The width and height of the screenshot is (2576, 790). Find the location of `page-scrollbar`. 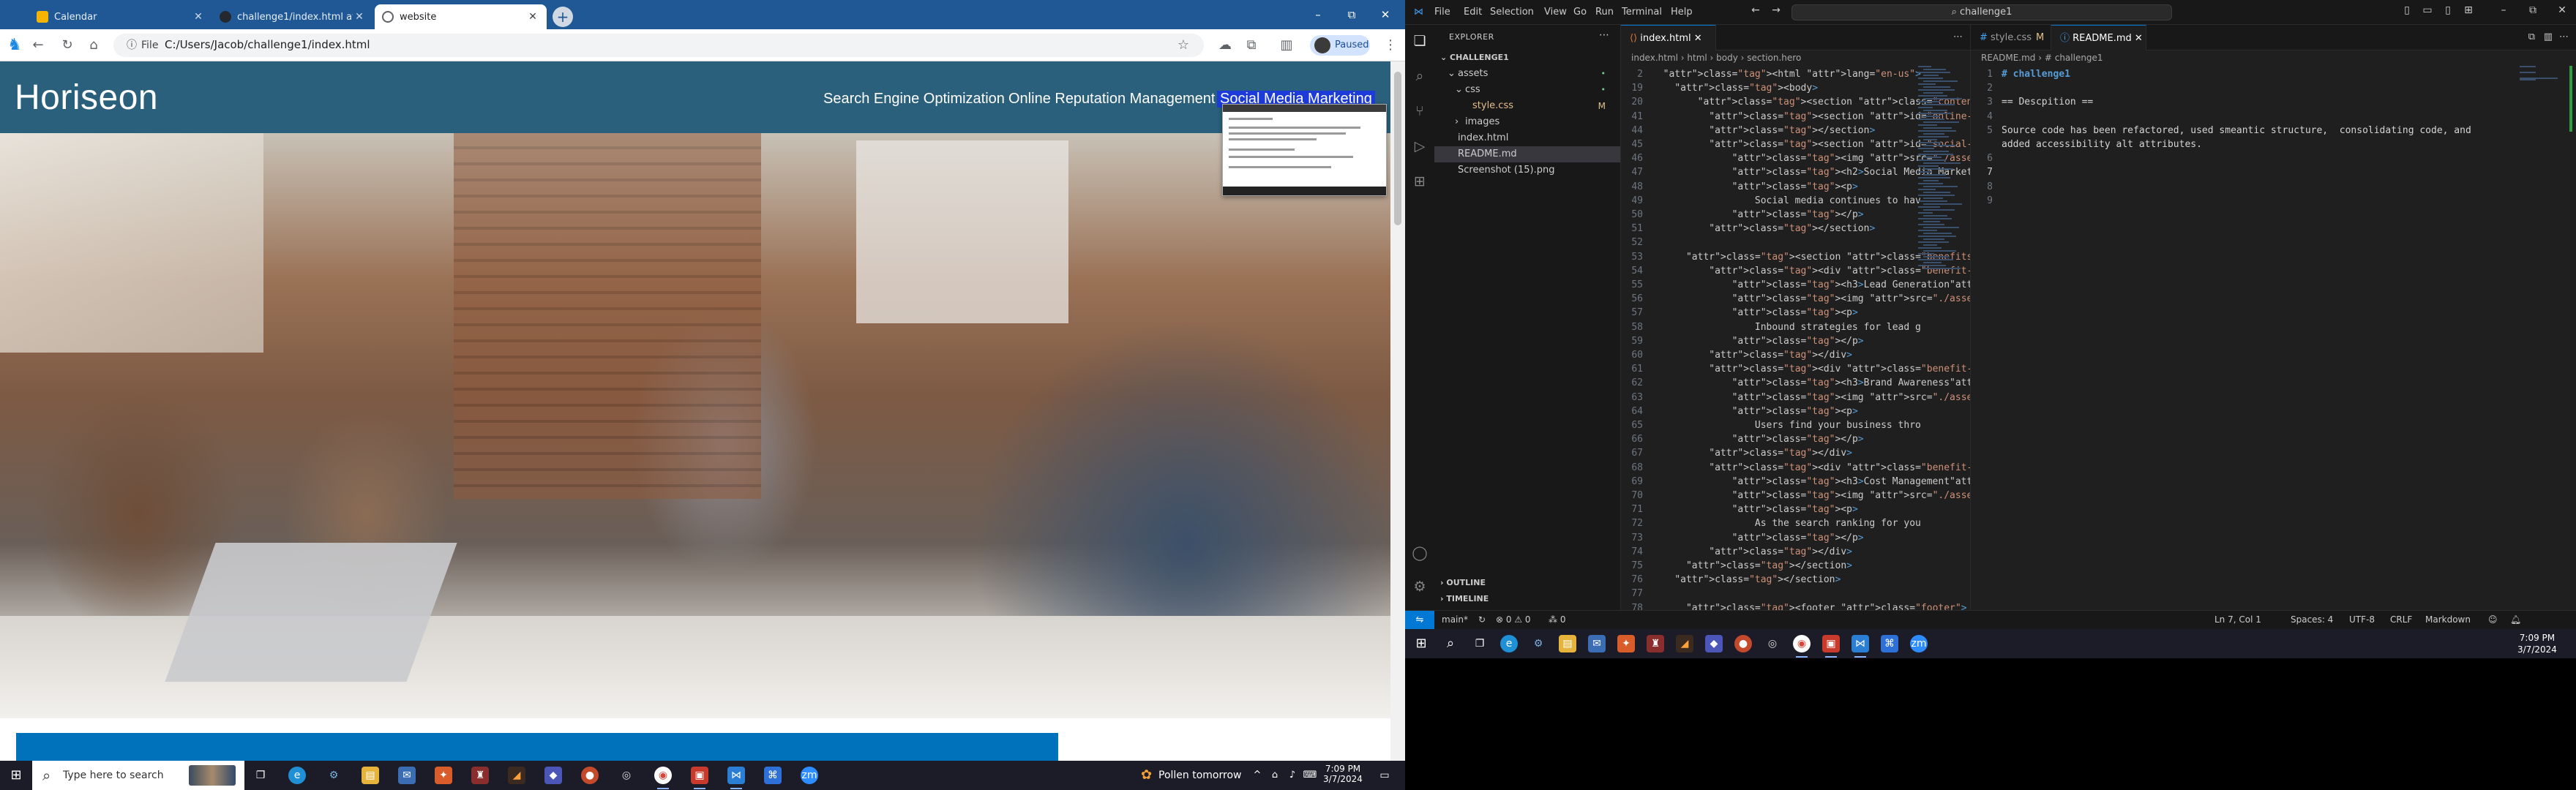

page-scrollbar is located at coordinates (1397, 411).